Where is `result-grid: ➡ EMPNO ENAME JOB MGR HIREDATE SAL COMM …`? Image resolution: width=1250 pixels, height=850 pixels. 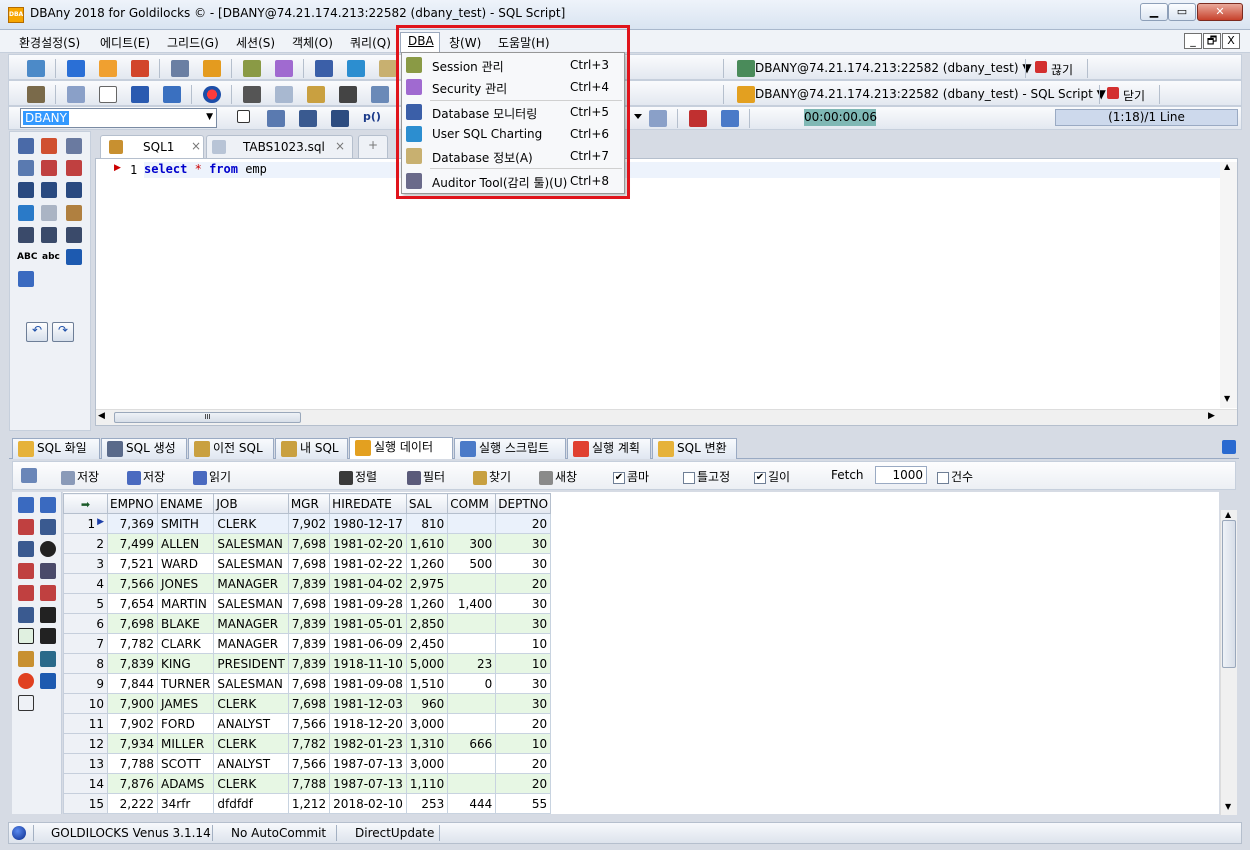 result-grid: ➡ EMPNO ENAME JOB MGR HIREDATE SAL COMM … is located at coordinates (307, 653).